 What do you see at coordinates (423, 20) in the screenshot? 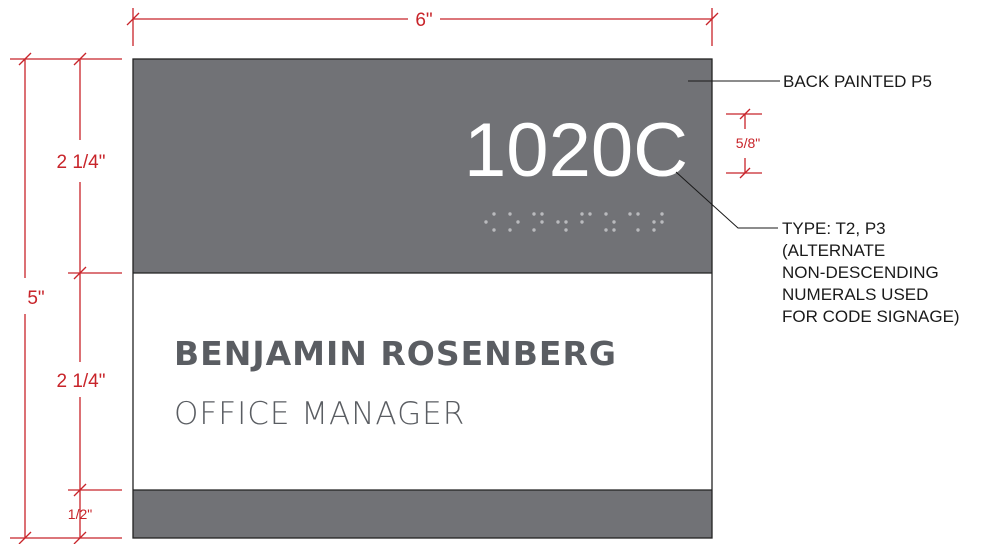
I see `width-label: 6"` at bounding box center [423, 20].